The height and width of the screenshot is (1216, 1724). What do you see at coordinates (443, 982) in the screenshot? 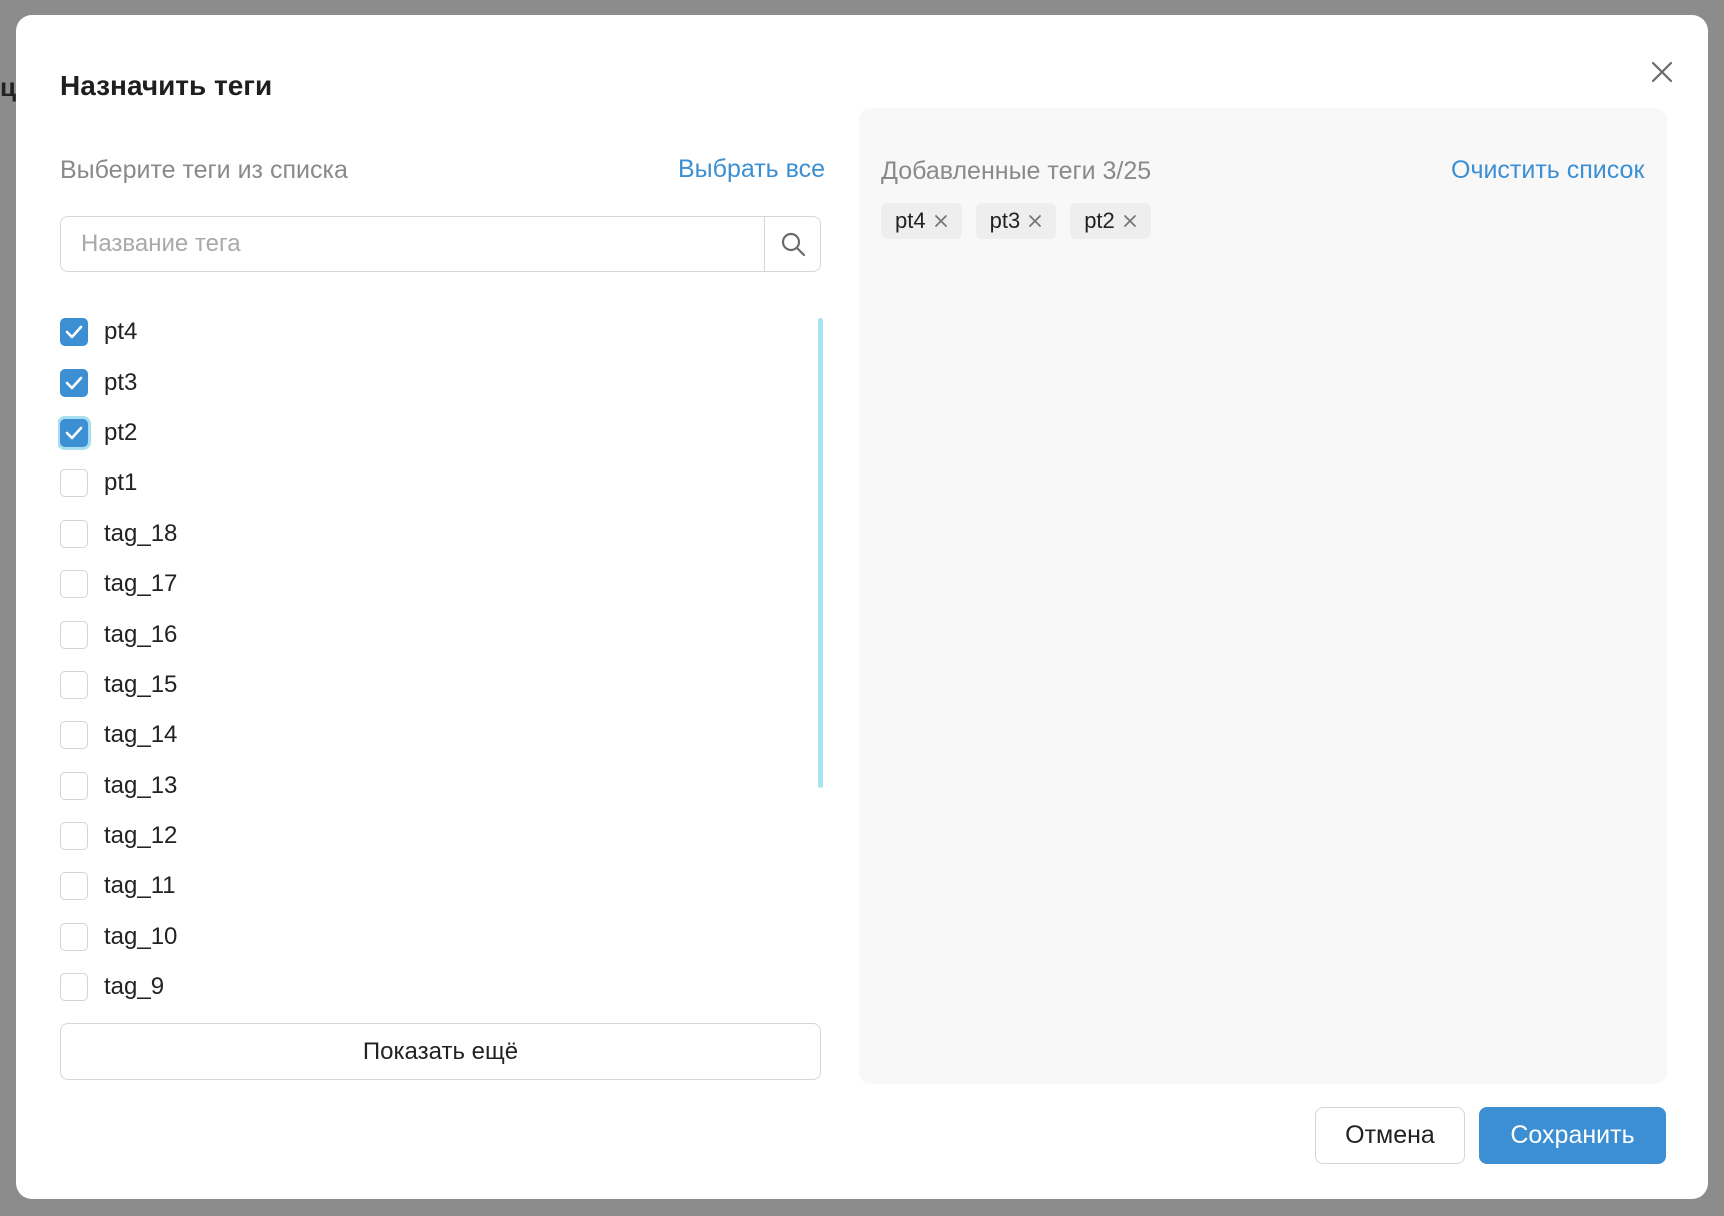
I see `tag-list-item: tag_9` at bounding box center [443, 982].